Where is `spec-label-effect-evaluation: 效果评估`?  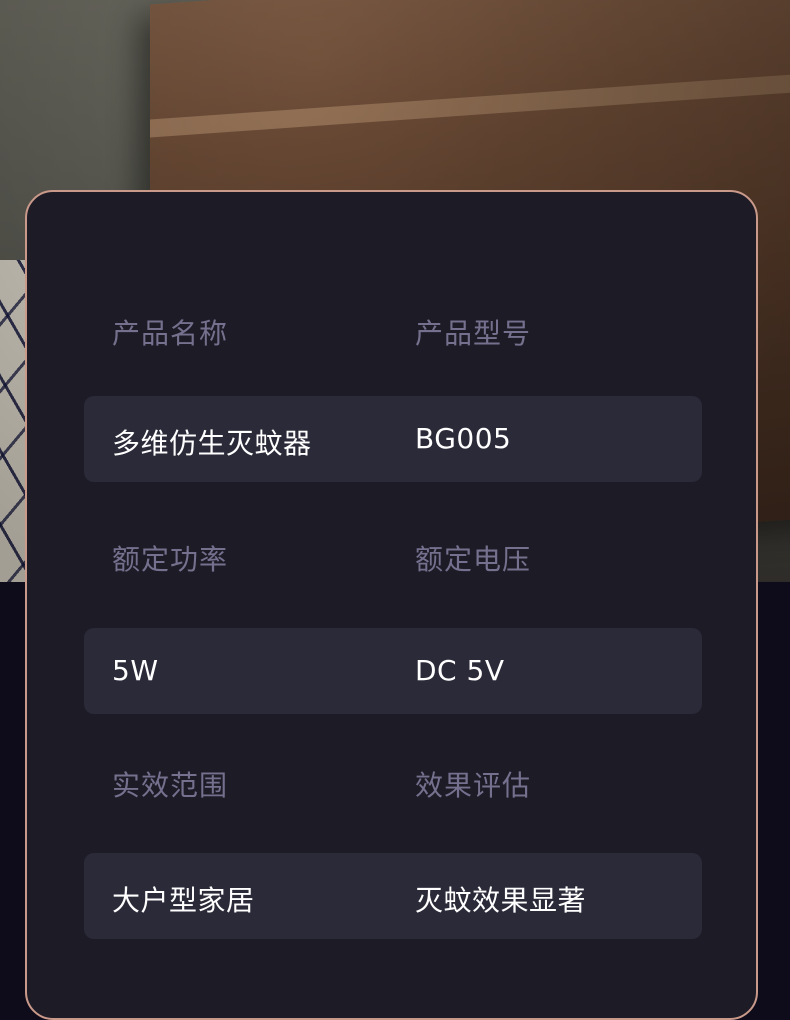 spec-label-effect-evaluation: 效果评估 is located at coordinates (473, 785).